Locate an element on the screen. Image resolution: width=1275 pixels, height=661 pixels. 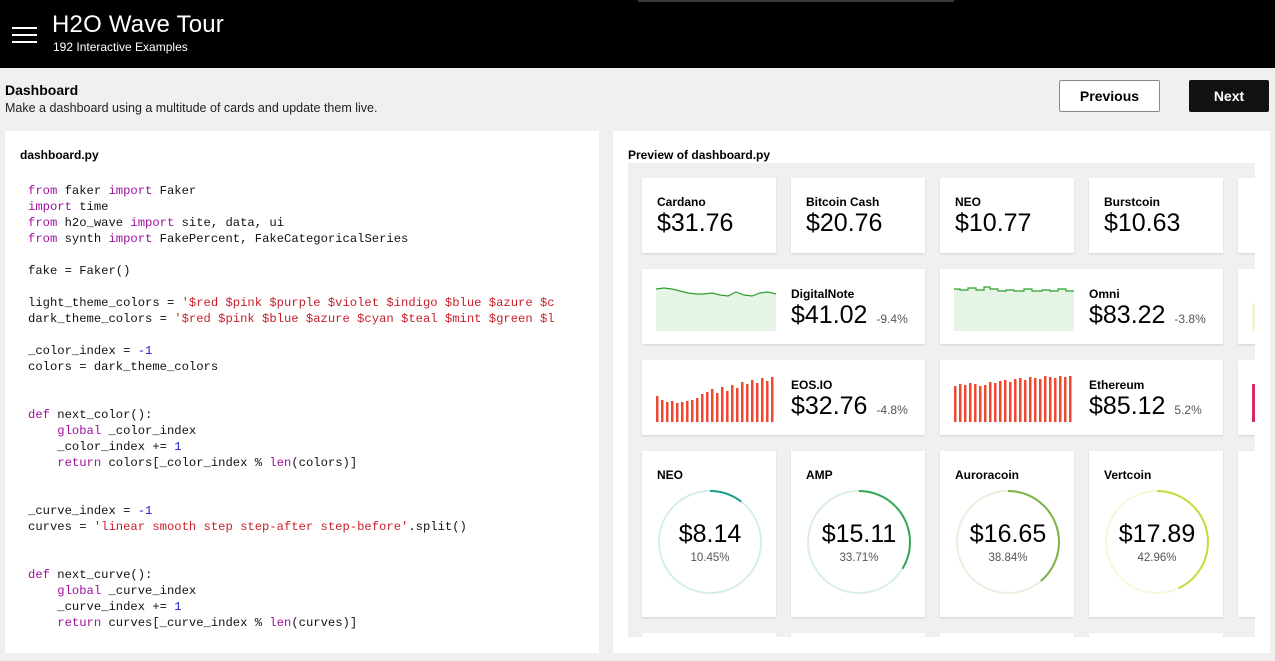
next-button: Next is located at coordinates (1229, 96).